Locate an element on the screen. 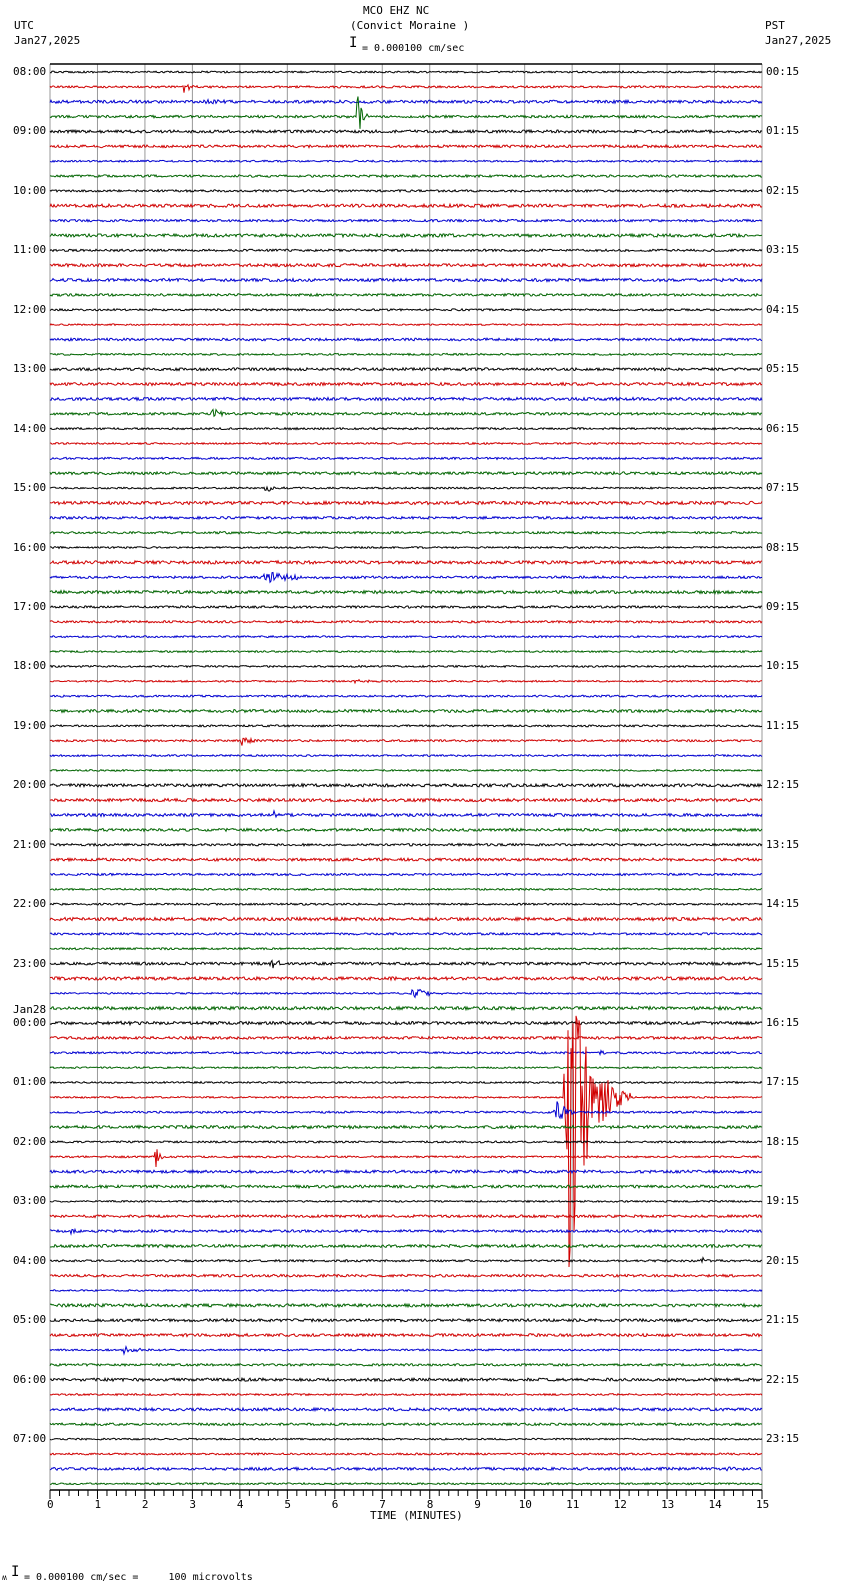 This screenshot has width=850, height=1584. utc-hour-label: 13:00 is located at coordinates (30, 369).